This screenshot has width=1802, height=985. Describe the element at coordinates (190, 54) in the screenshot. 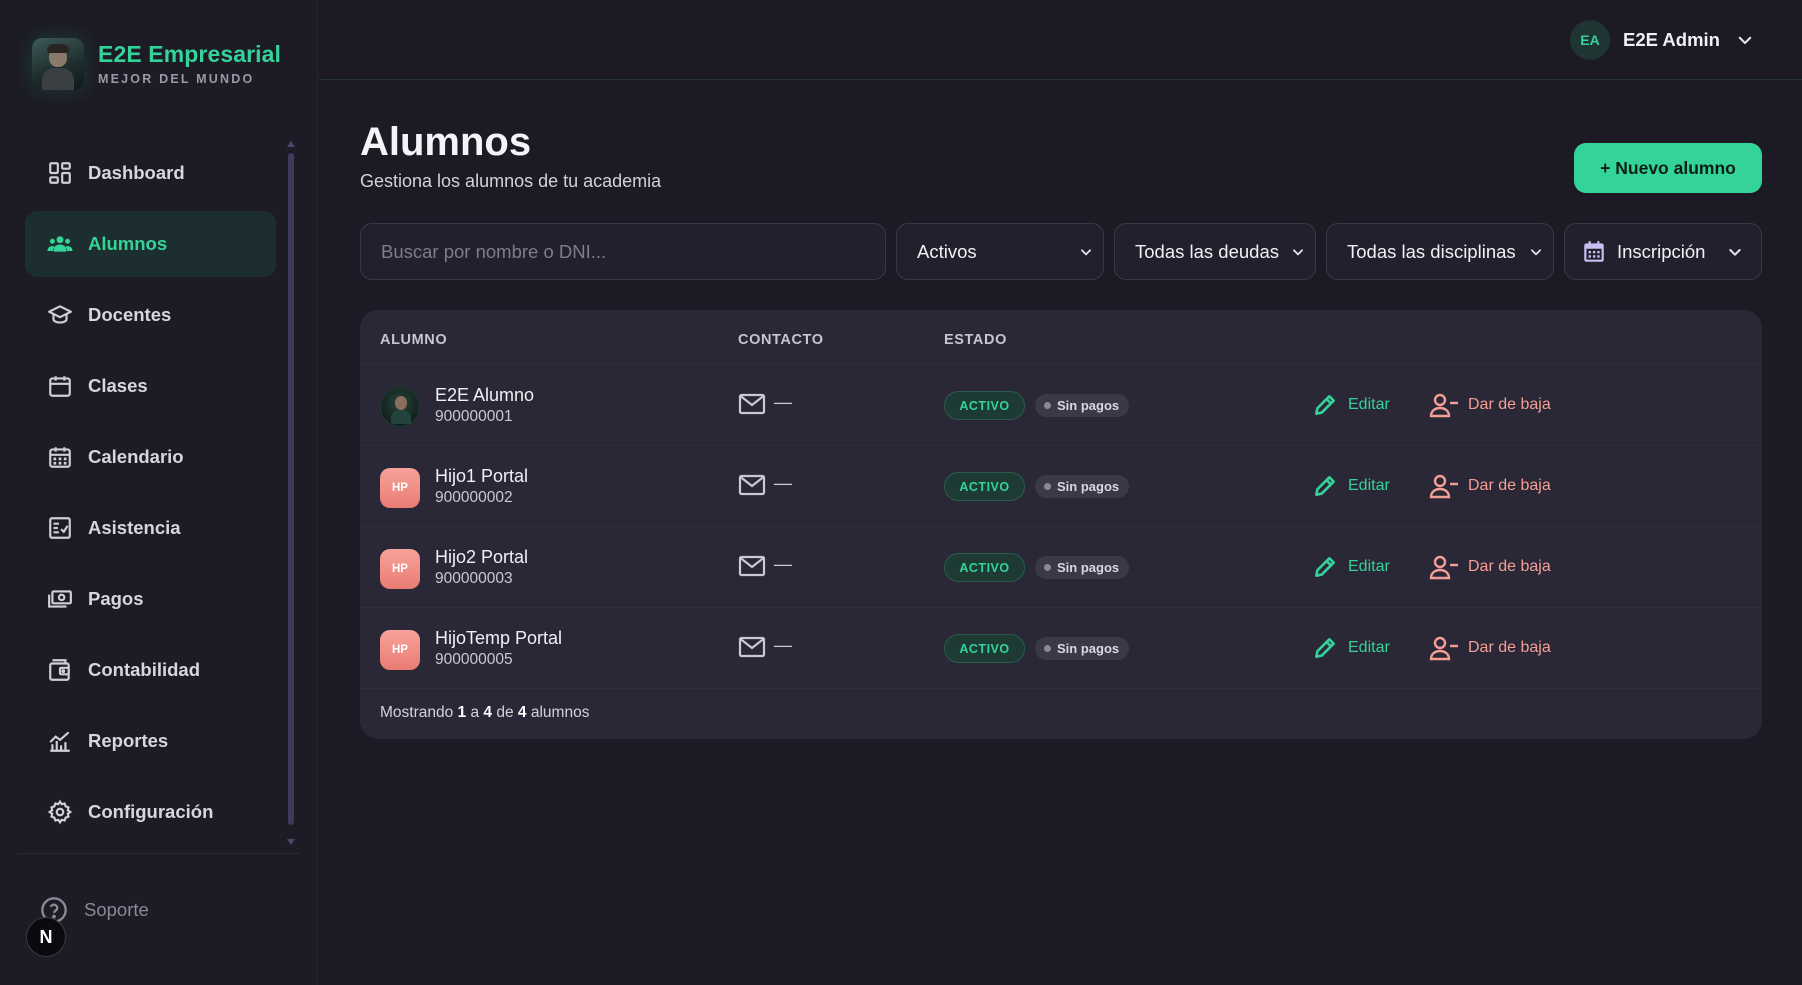

I see `brand-title: E2E Empresarial` at that location.